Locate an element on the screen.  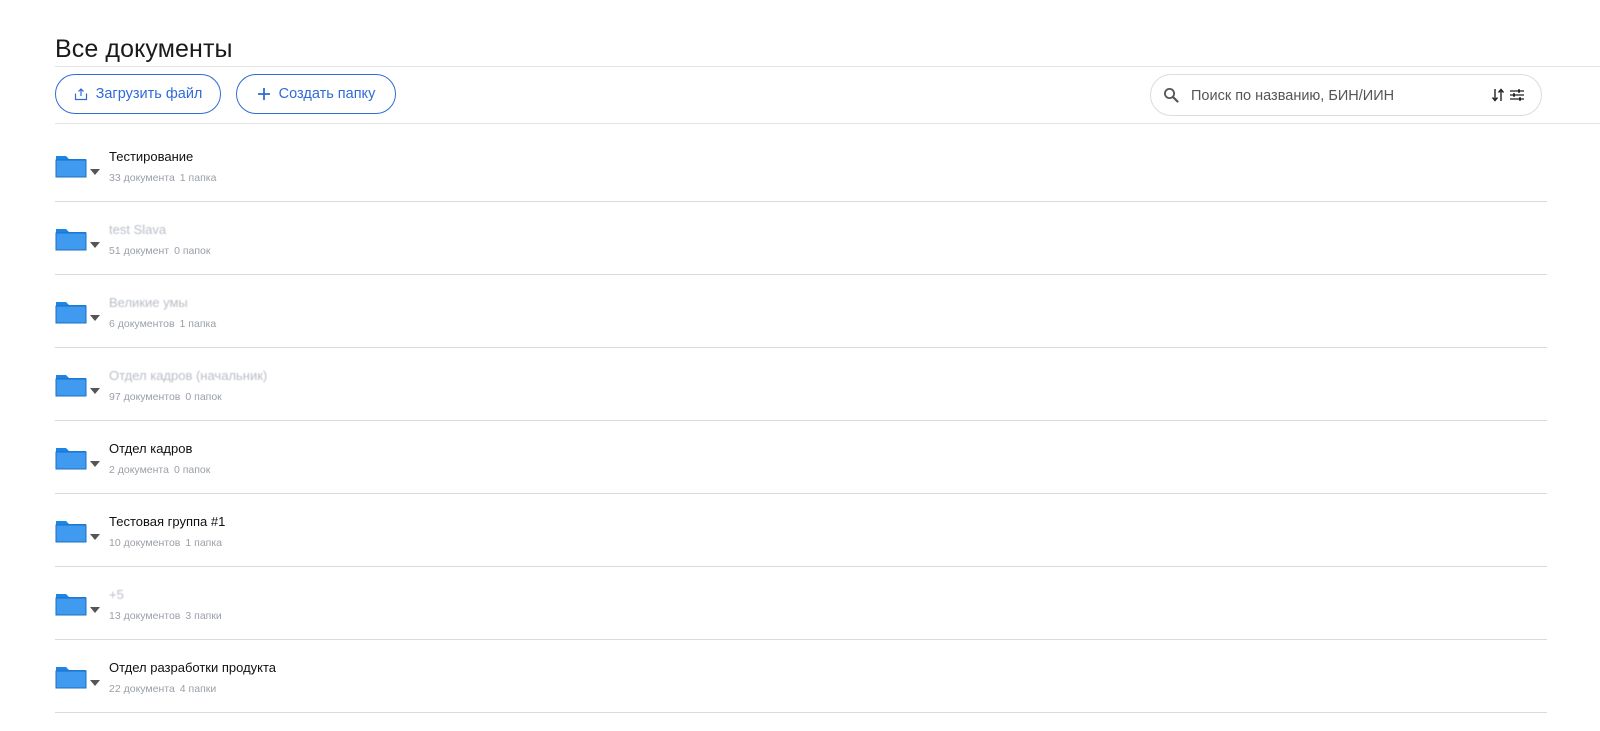
folder-meta: 22 документа 4 папки is located at coordinates (162, 689).